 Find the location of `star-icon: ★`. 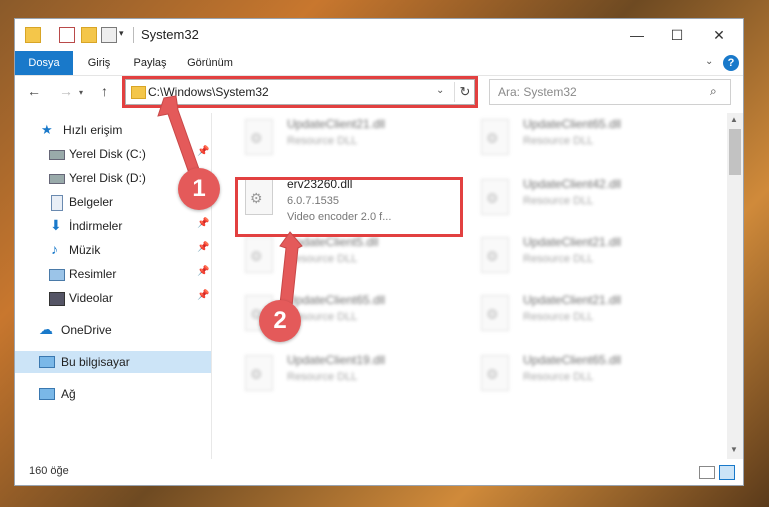

star-icon: ★ is located at coordinates (47, 129).